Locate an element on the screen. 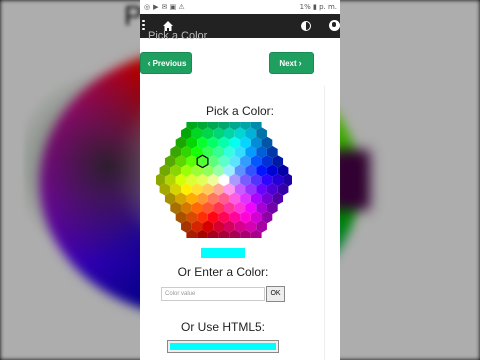  color-hexagon-map is located at coordinates (224, 180).